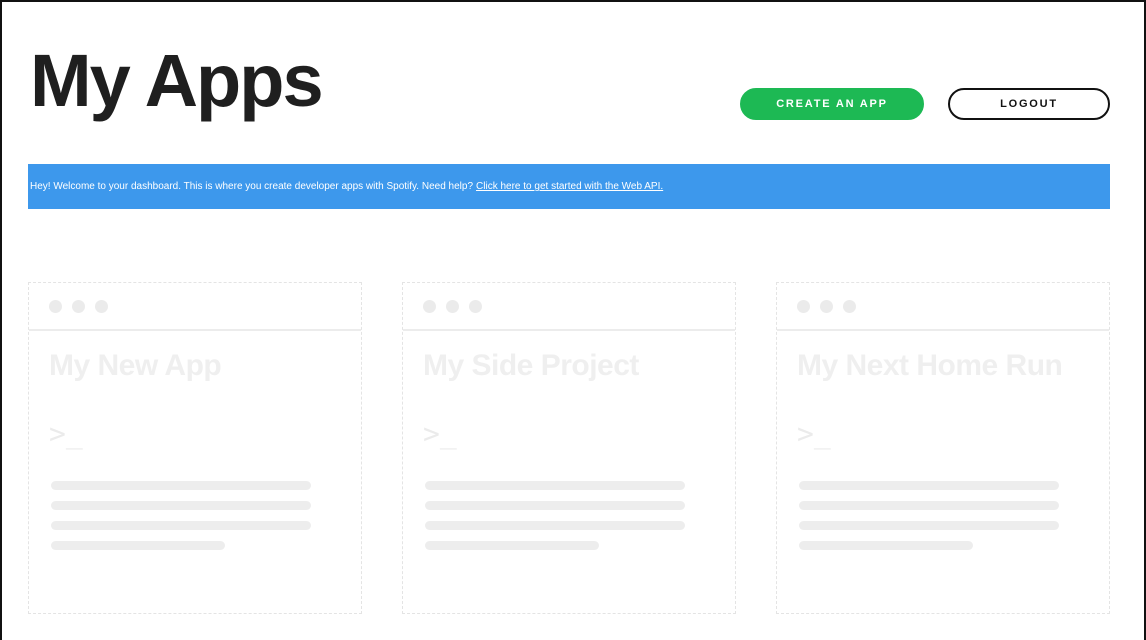 The width and height of the screenshot is (1146, 640). I want to click on page-title: My Apps, so click(177, 80).